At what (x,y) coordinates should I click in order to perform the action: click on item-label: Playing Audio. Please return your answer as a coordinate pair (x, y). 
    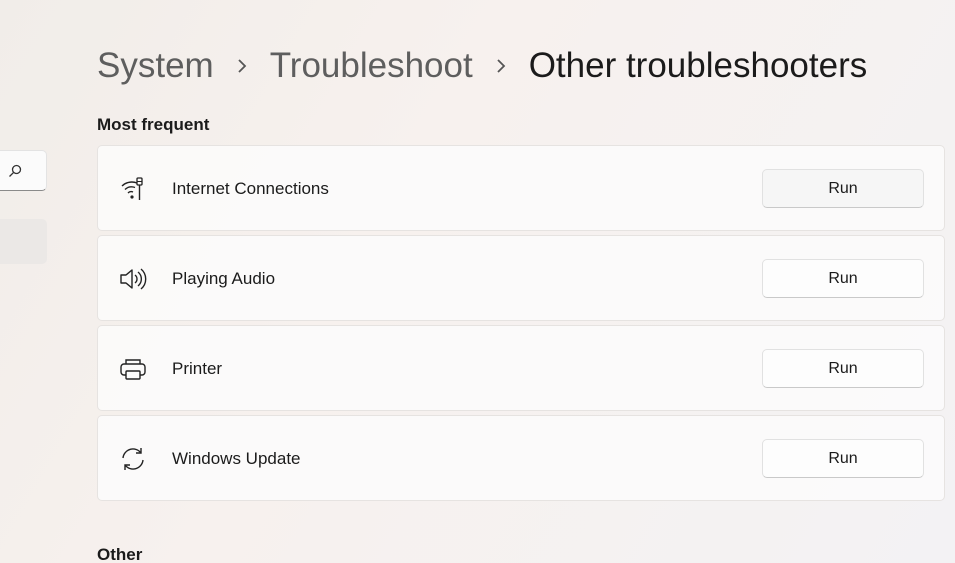
    Looking at the image, I should click on (224, 278).